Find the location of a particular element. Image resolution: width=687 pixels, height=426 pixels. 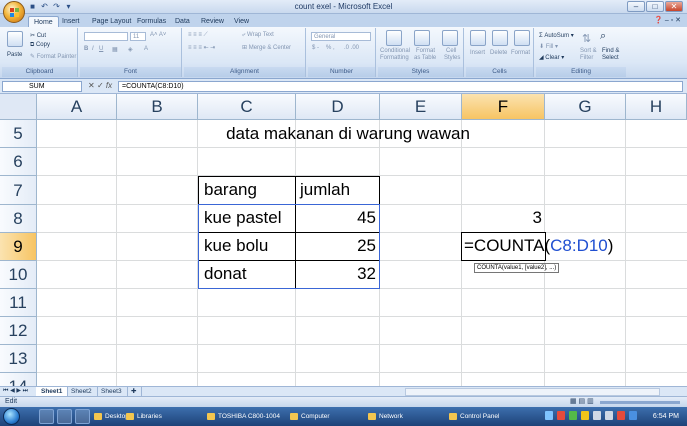

fill-color-icon: ◈ is located at coordinates (130, 49).